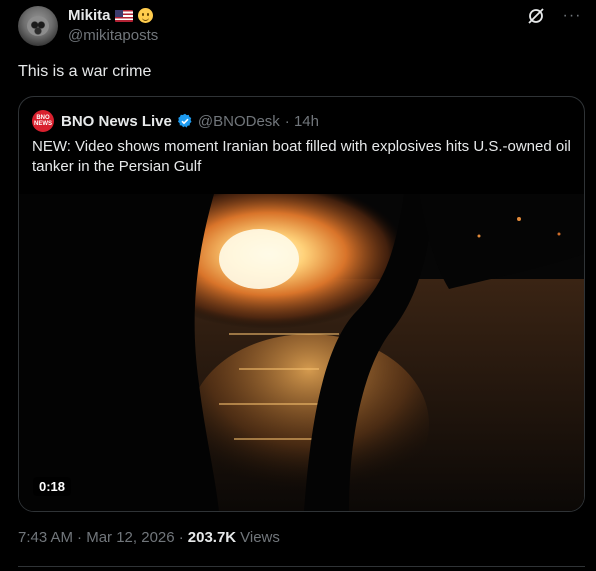 The width and height of the screenshot is (596, 571). Describe the element at coordinates (52, 486) in the screenshot. I see `video-duration-badge: 0:18` at that location.